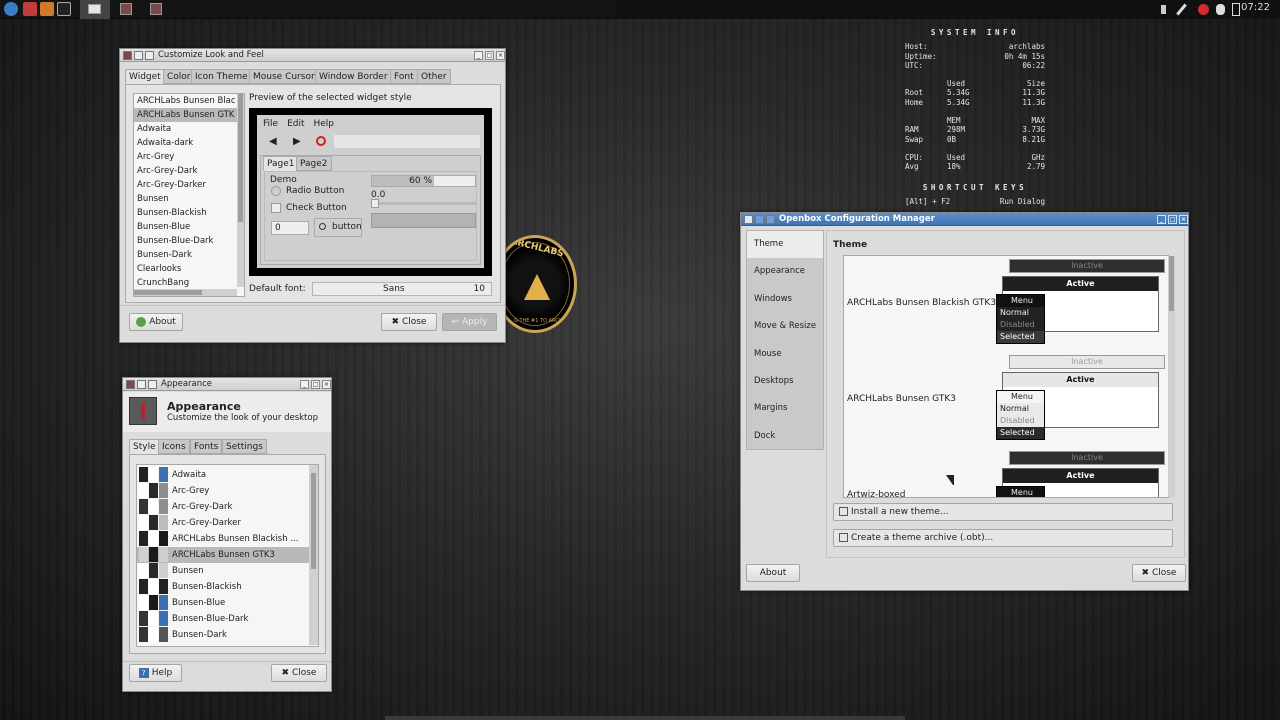 This screenshot has height=720, width=1280. I want to click on theme-list-item: Bunsen-Blue, so click(189, 227).